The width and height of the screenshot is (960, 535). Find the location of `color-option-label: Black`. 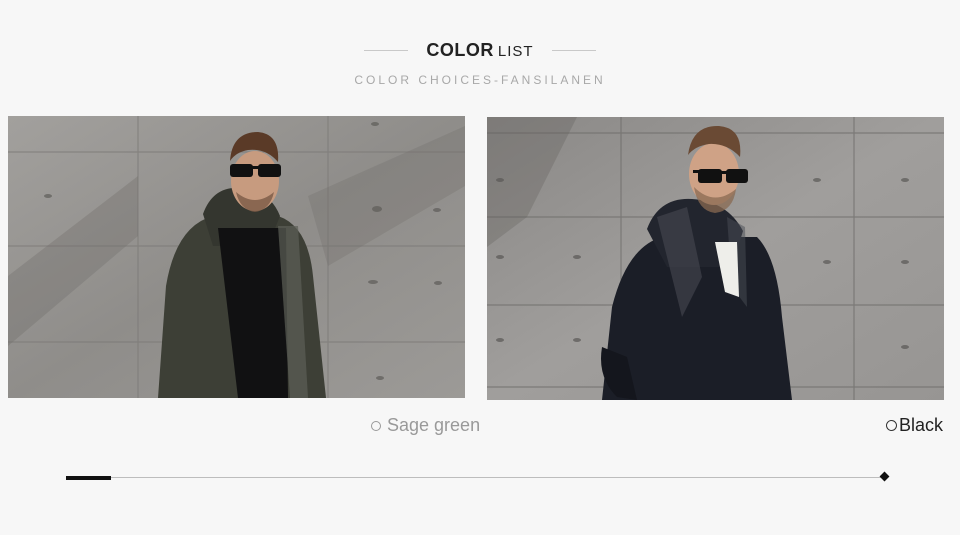

color-option-label: Black is located at coordinates (921, 425).